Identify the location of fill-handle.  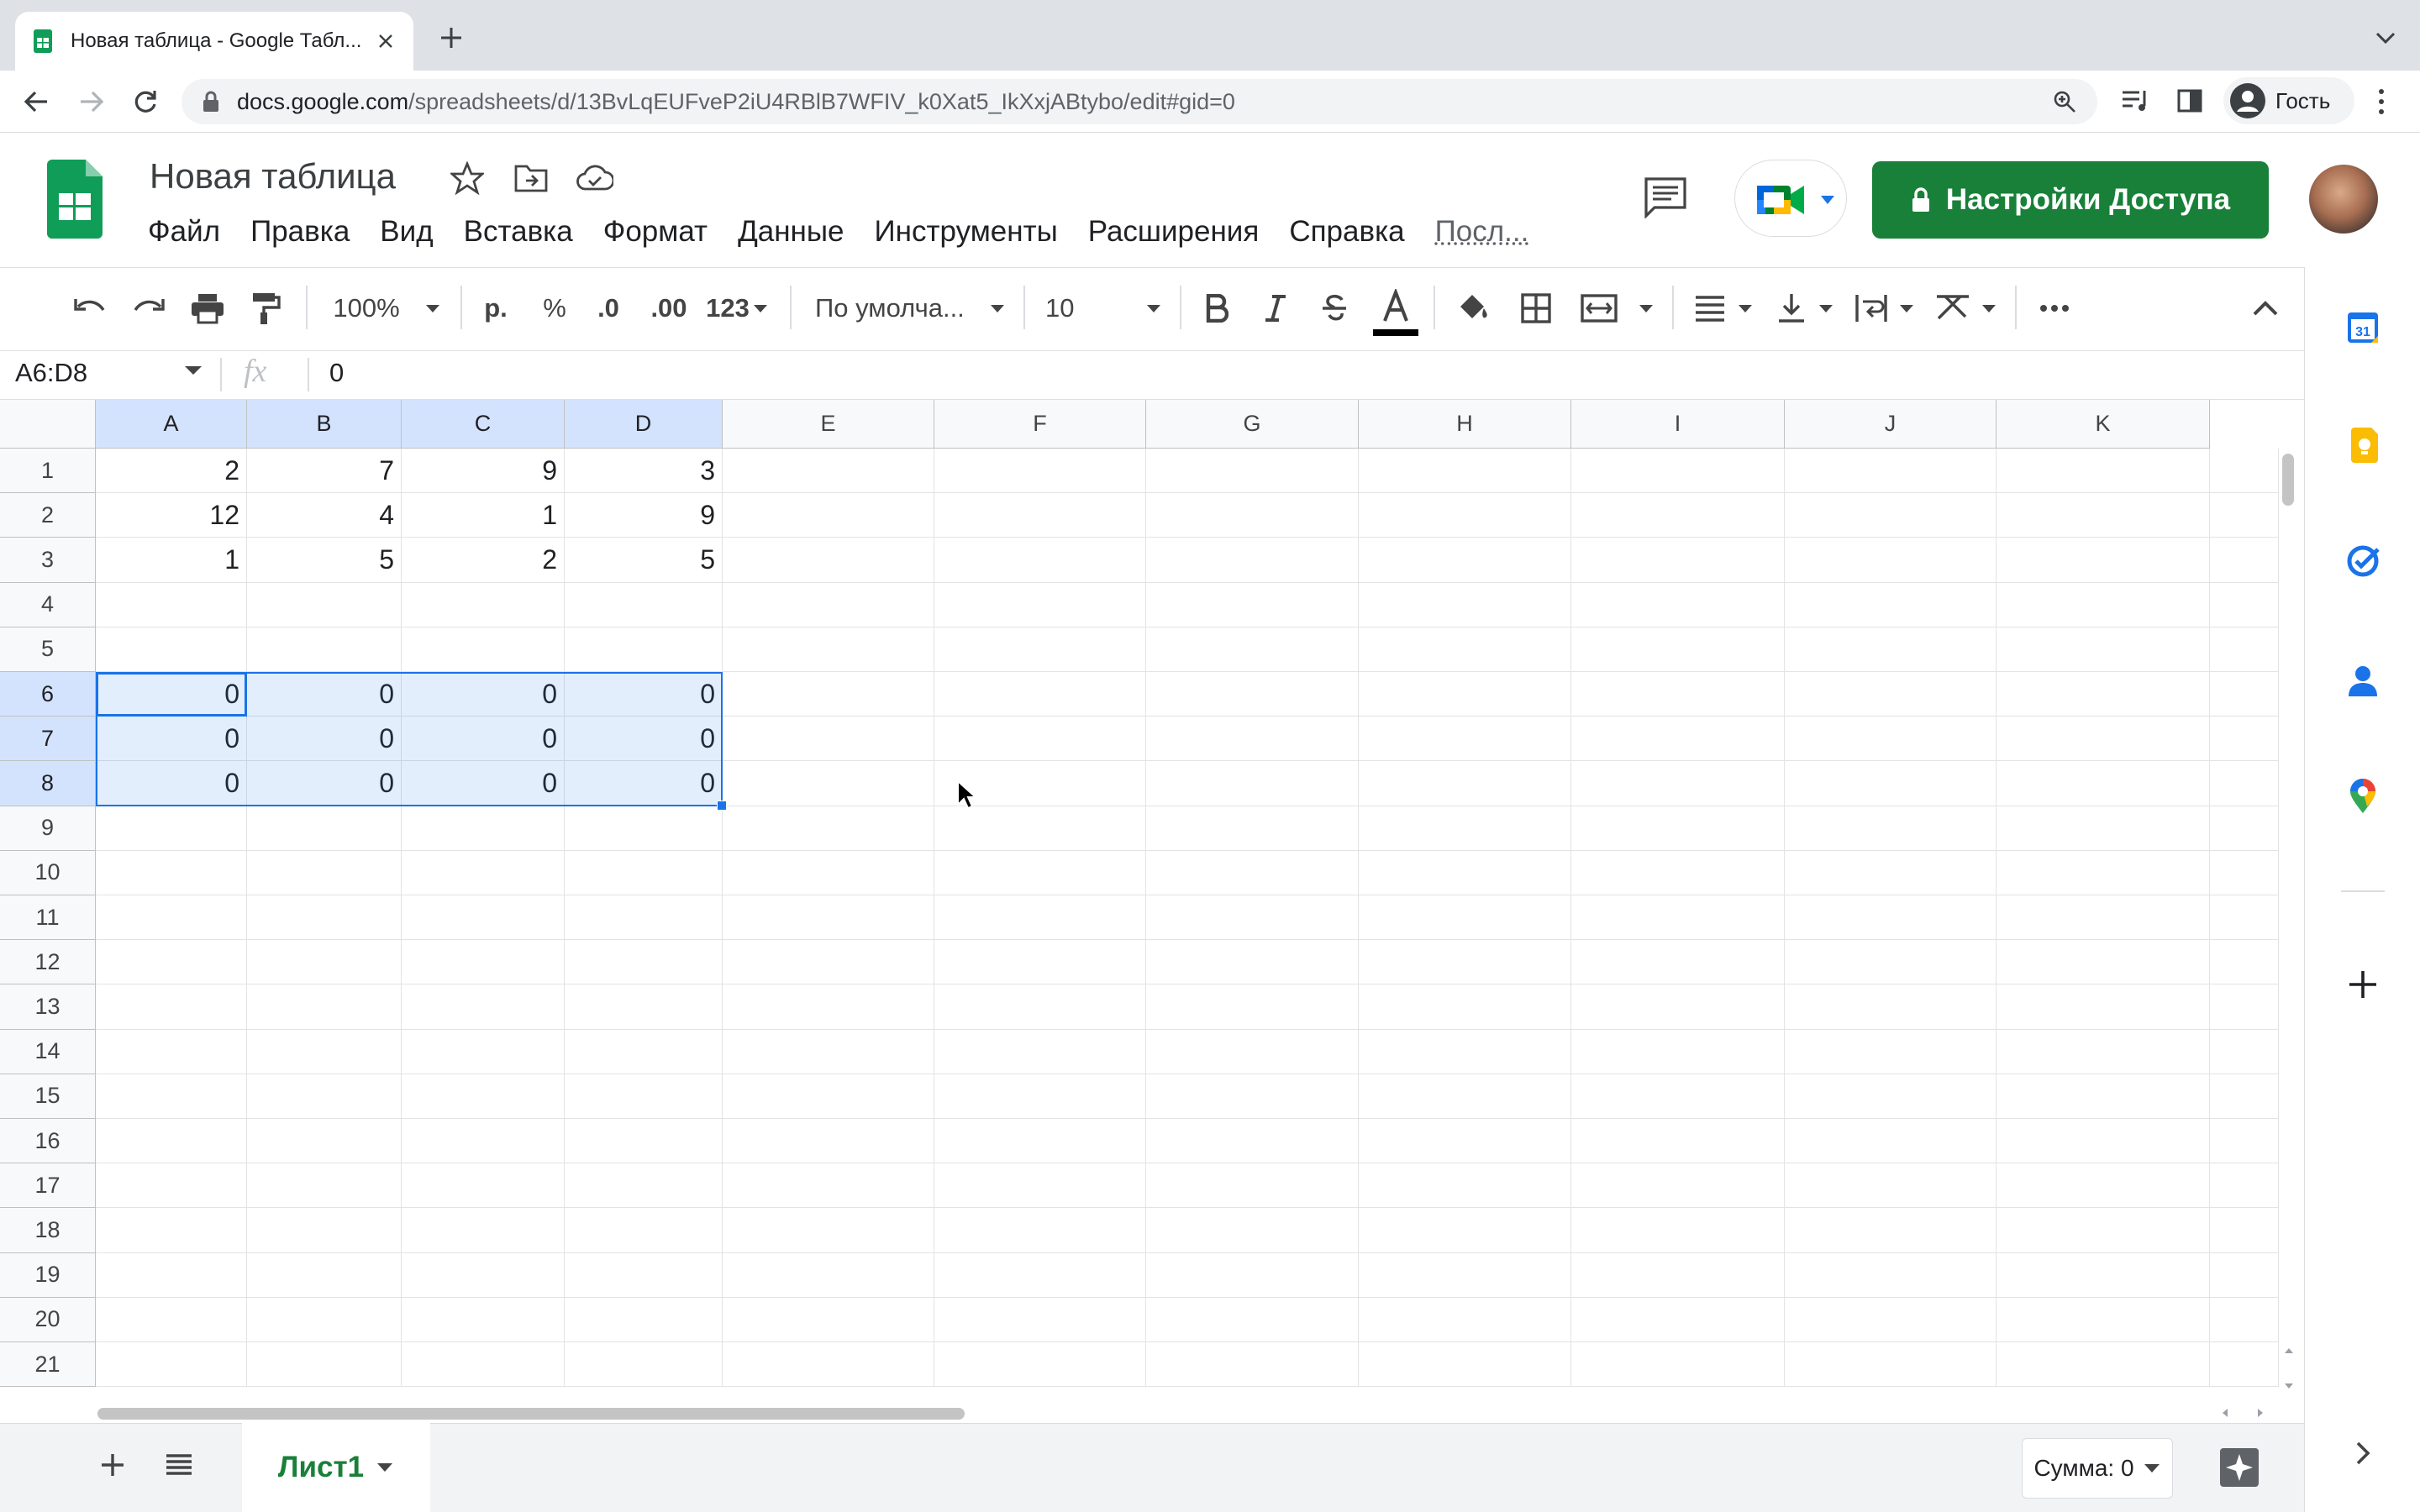
(722, 805).